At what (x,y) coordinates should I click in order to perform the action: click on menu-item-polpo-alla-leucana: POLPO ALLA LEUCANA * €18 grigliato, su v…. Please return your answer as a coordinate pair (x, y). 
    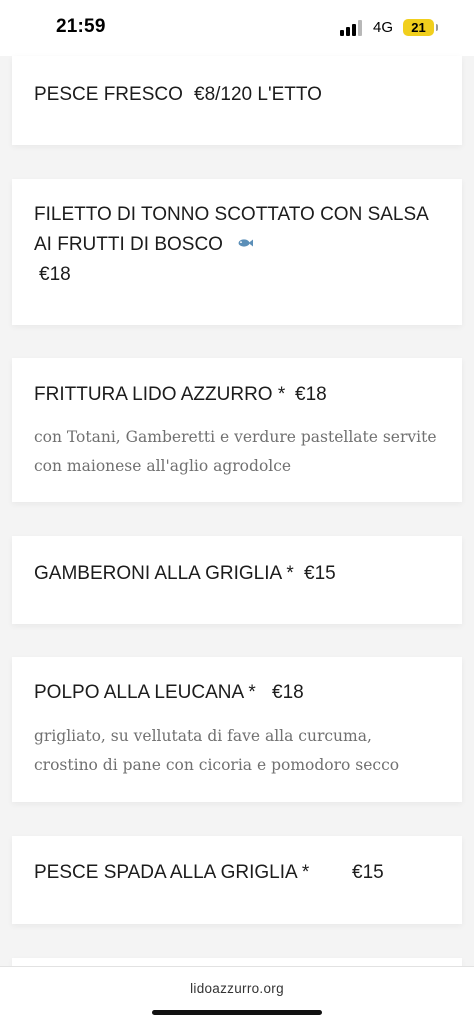
    Looking at the image, I should click on (237, 729).